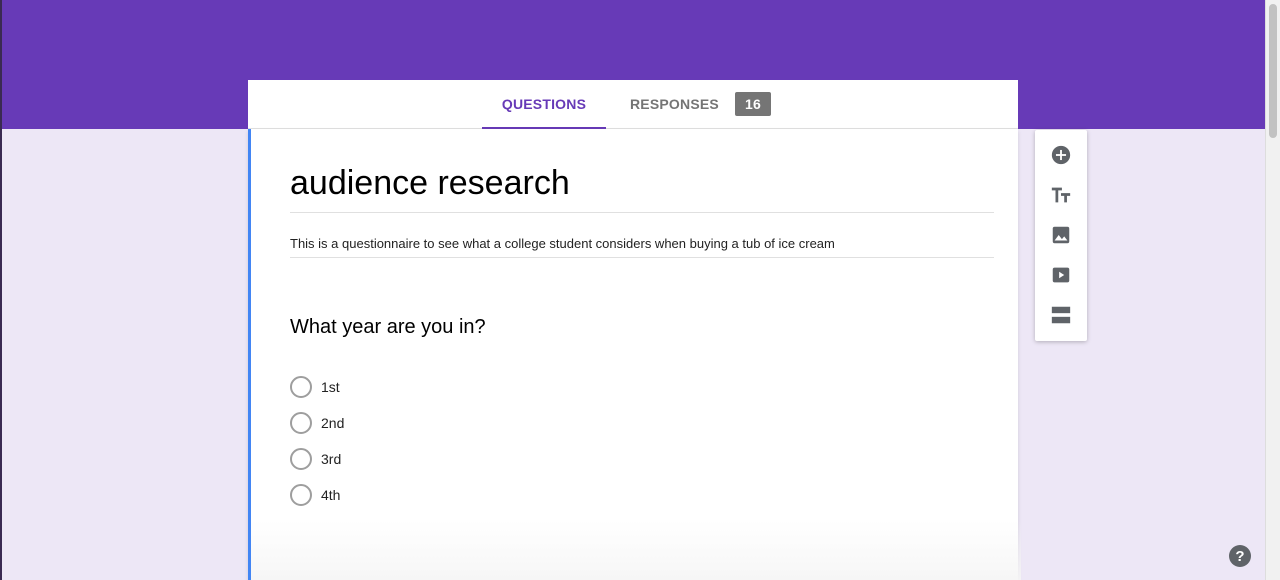  Describe the element at coordinates (1, 290) in the screenshot. I see `window-edge` at that location.